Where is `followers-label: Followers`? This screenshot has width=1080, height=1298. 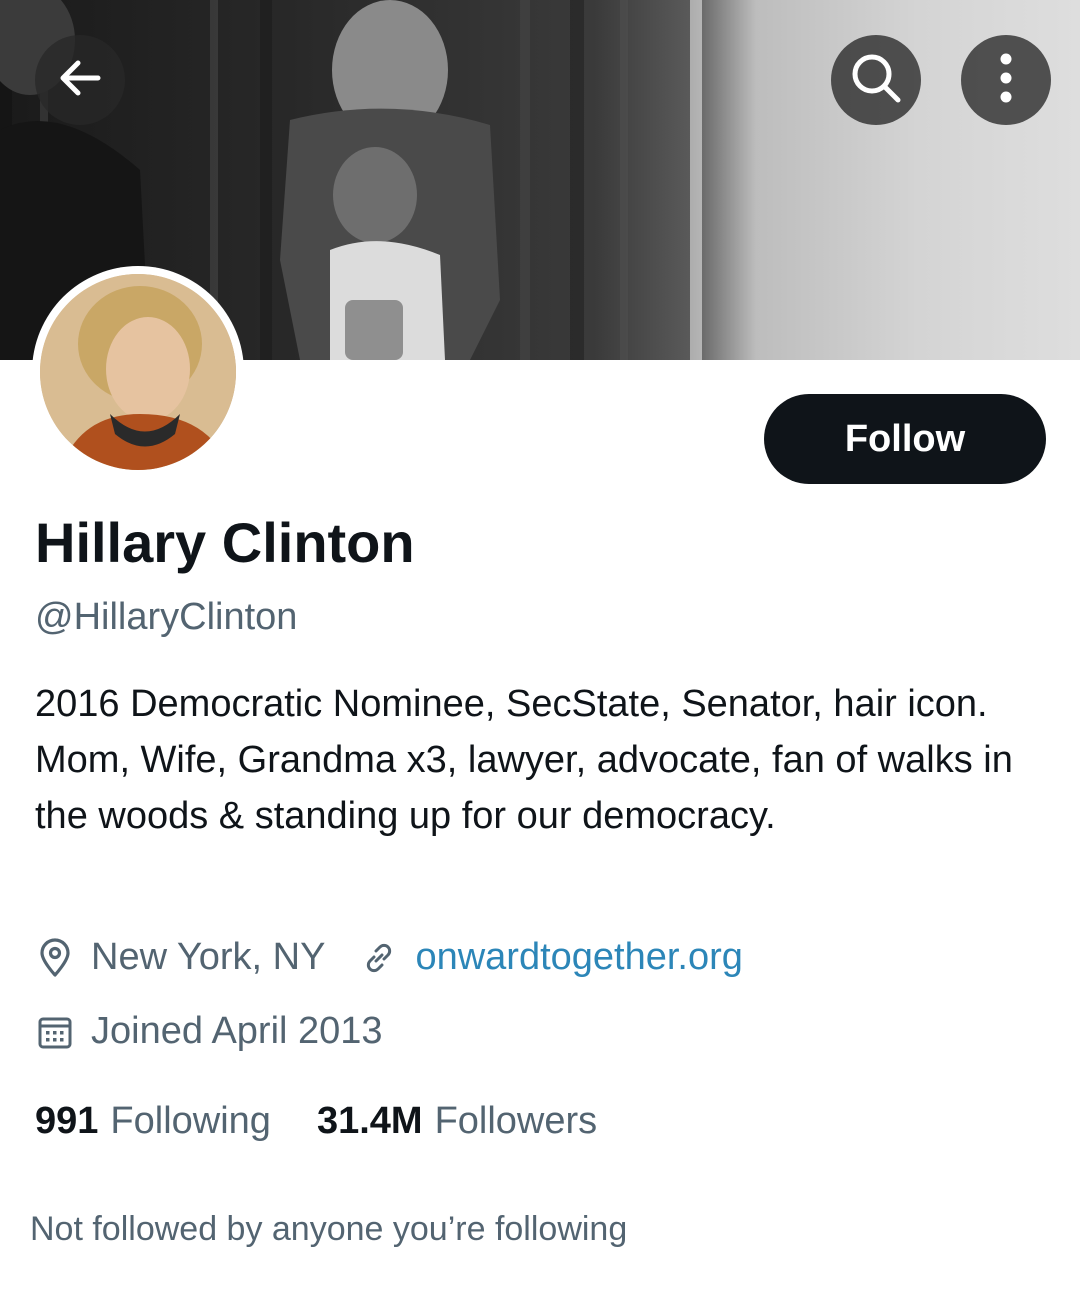
followers-label: Followers is located at coordinates (516, 1121).